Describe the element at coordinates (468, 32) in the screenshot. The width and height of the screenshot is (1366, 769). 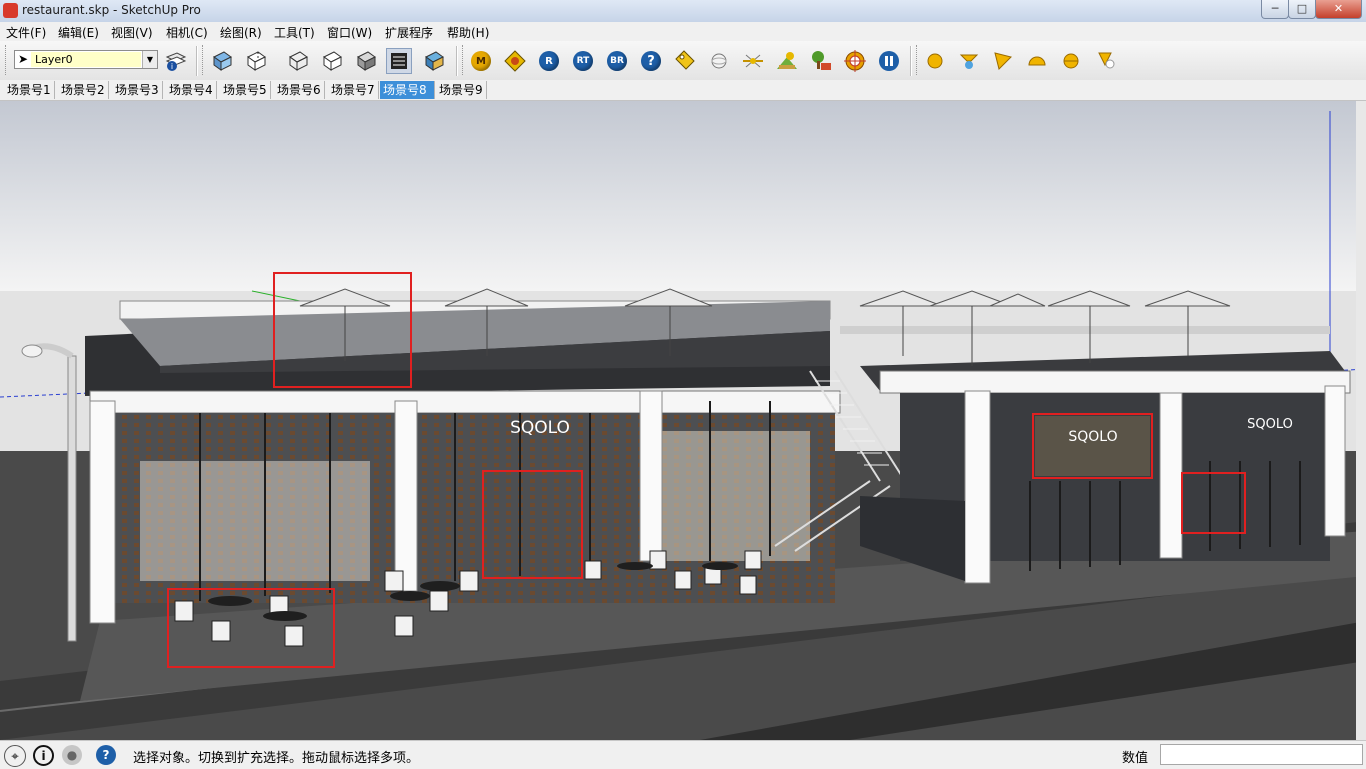
I see `menu-help: 帮助(H)` at that location.